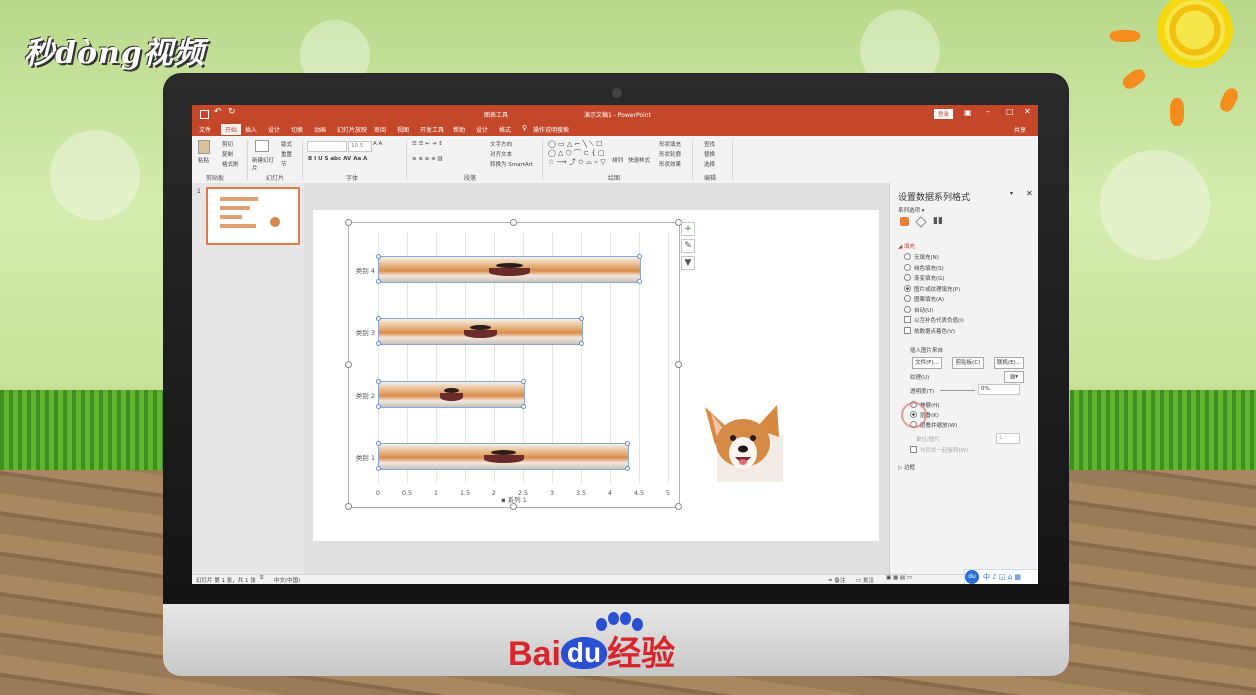 Image resolution: width=1256 pixels, height=695 pixels. Describe the element at coordinates (1008, 438) in the screenshot. I see `units-per-picture-input: 1` at that location.